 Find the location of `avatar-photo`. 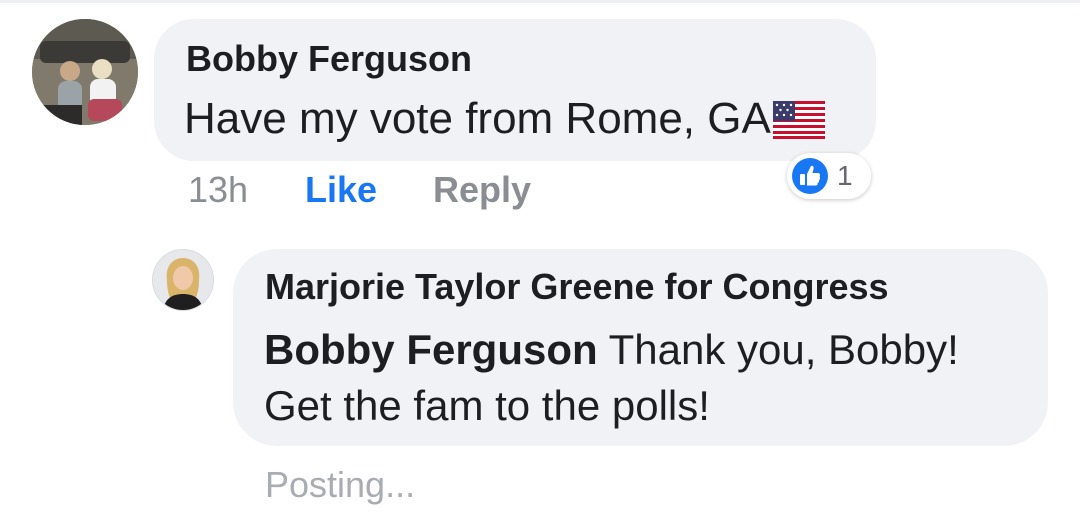

avatar-photo is located at coordinates (85, 72).